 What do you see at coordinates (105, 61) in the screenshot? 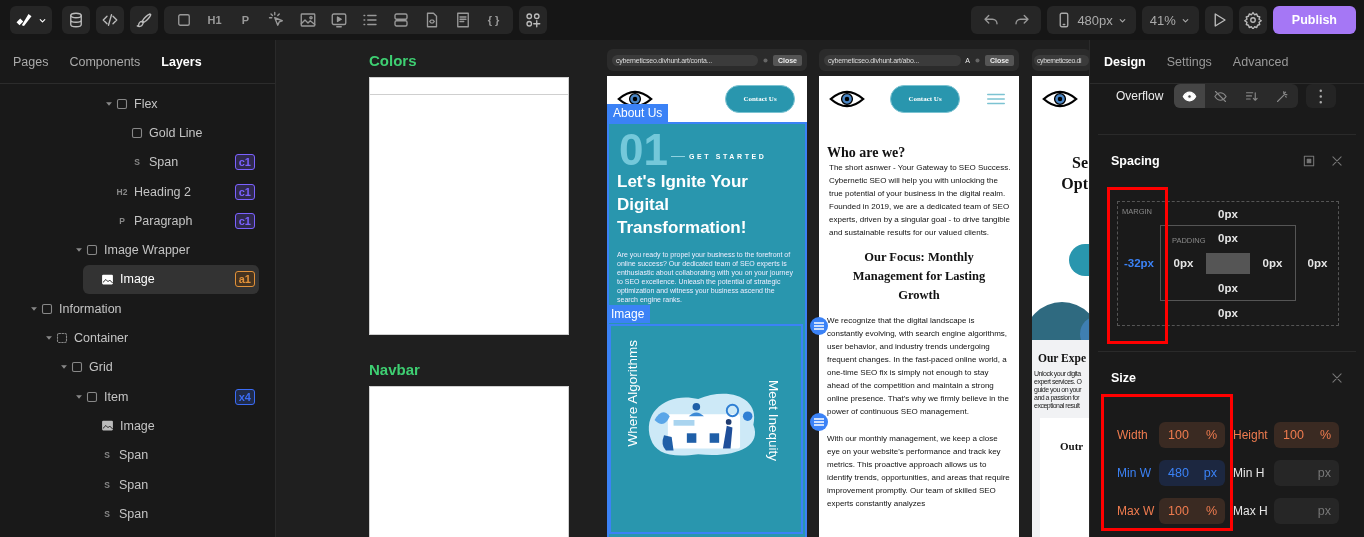
I see `panel-tab: Components` at bounding box center [105, 61].